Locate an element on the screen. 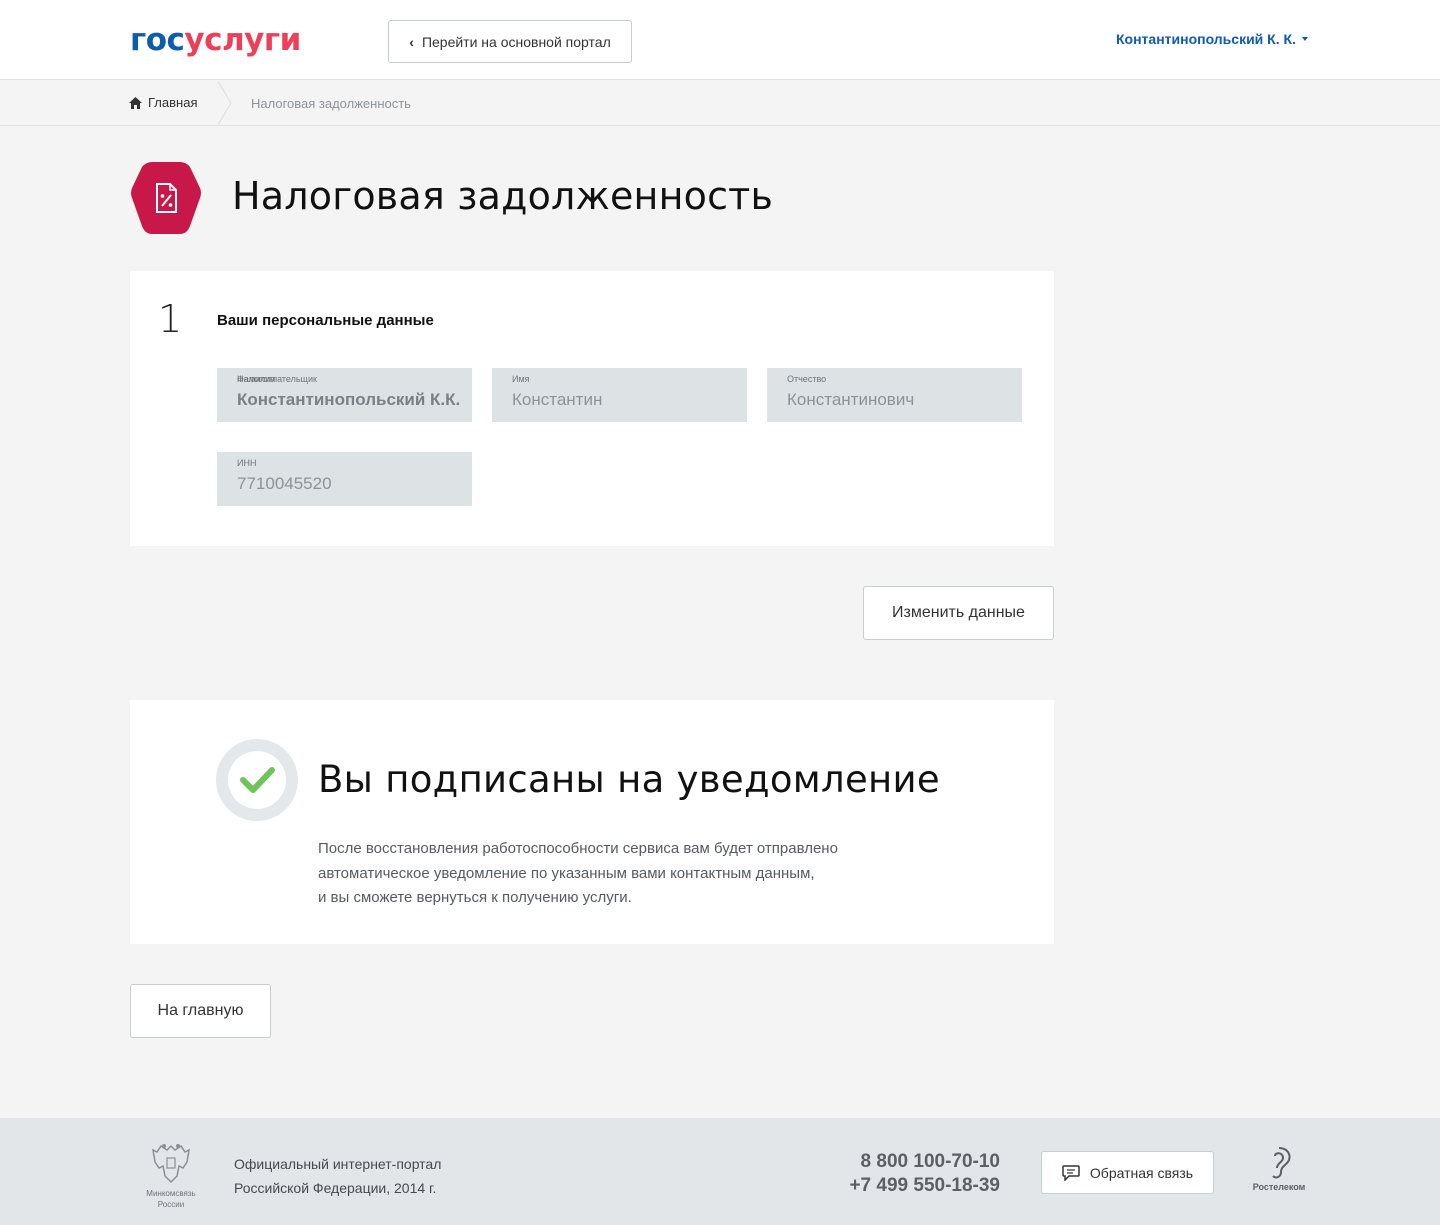 This screenshot has width=1440, height=1225. patronymic-field: Отчество Константинович is located at coordinates (894, 395).